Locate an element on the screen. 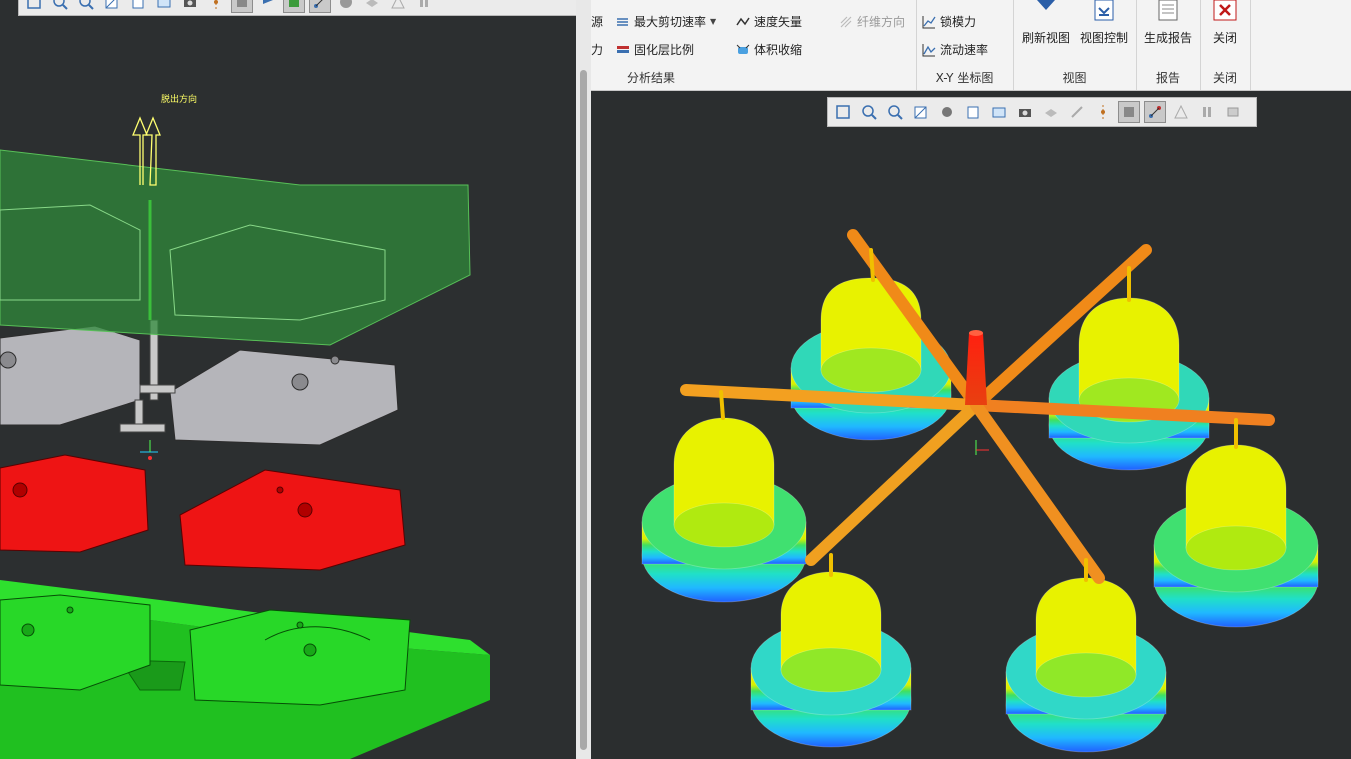  part-back-left is located at coordinates (871, 359).